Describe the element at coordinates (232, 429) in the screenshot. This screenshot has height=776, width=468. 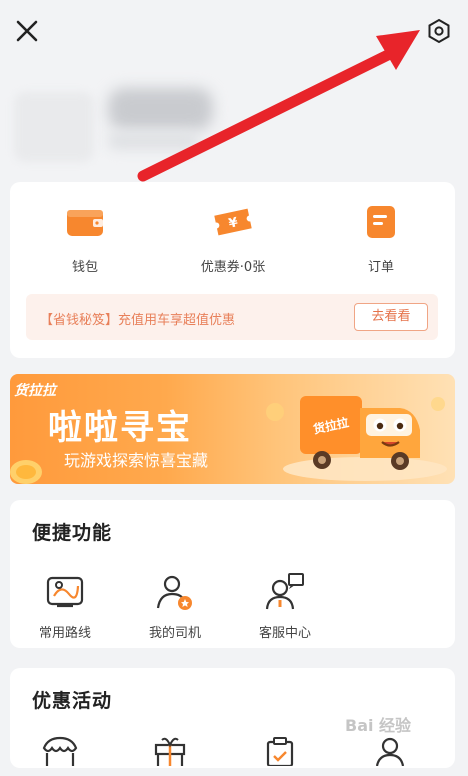
I see `treasure-hunt-banner: 货拉拉 货拉拉 啦啦寻宝 玩游戏探索惊喜宝藏` at that location.